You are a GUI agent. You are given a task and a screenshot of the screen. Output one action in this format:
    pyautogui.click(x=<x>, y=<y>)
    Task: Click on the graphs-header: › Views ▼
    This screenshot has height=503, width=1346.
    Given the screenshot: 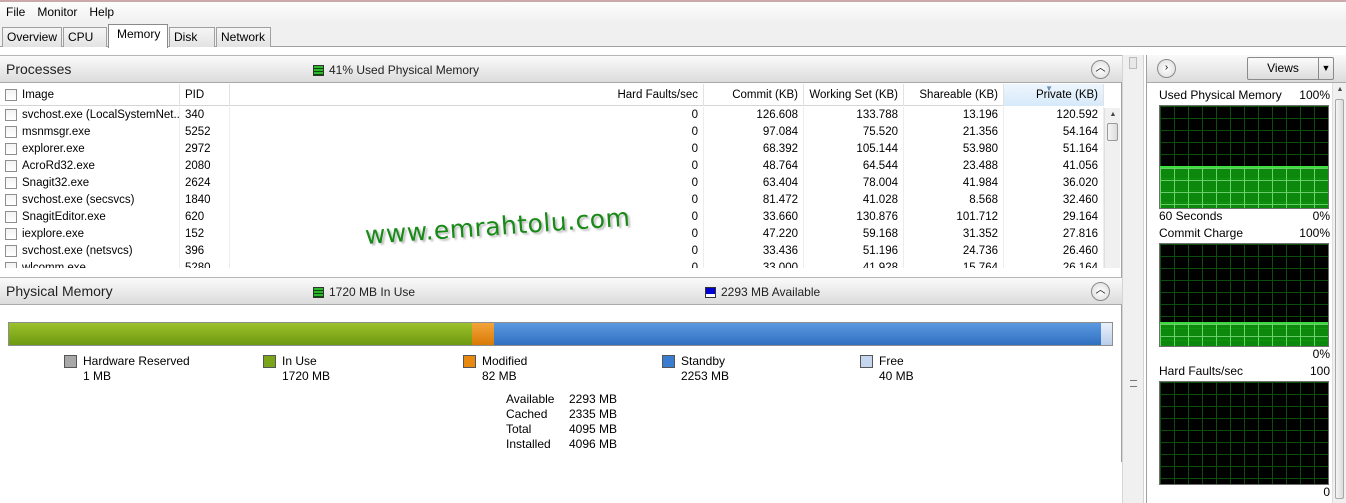 What is the action you would take?
    pyautogui.click(x=1246, y=69)
    